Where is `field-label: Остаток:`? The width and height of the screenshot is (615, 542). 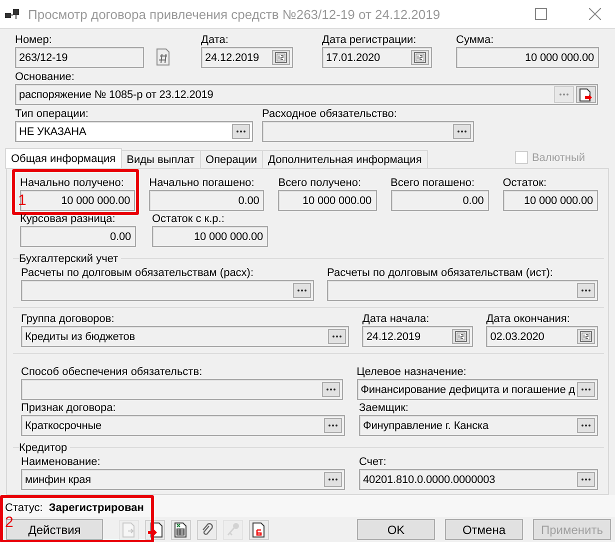
field-label: Остаток: is located at coordinates (525, 183).